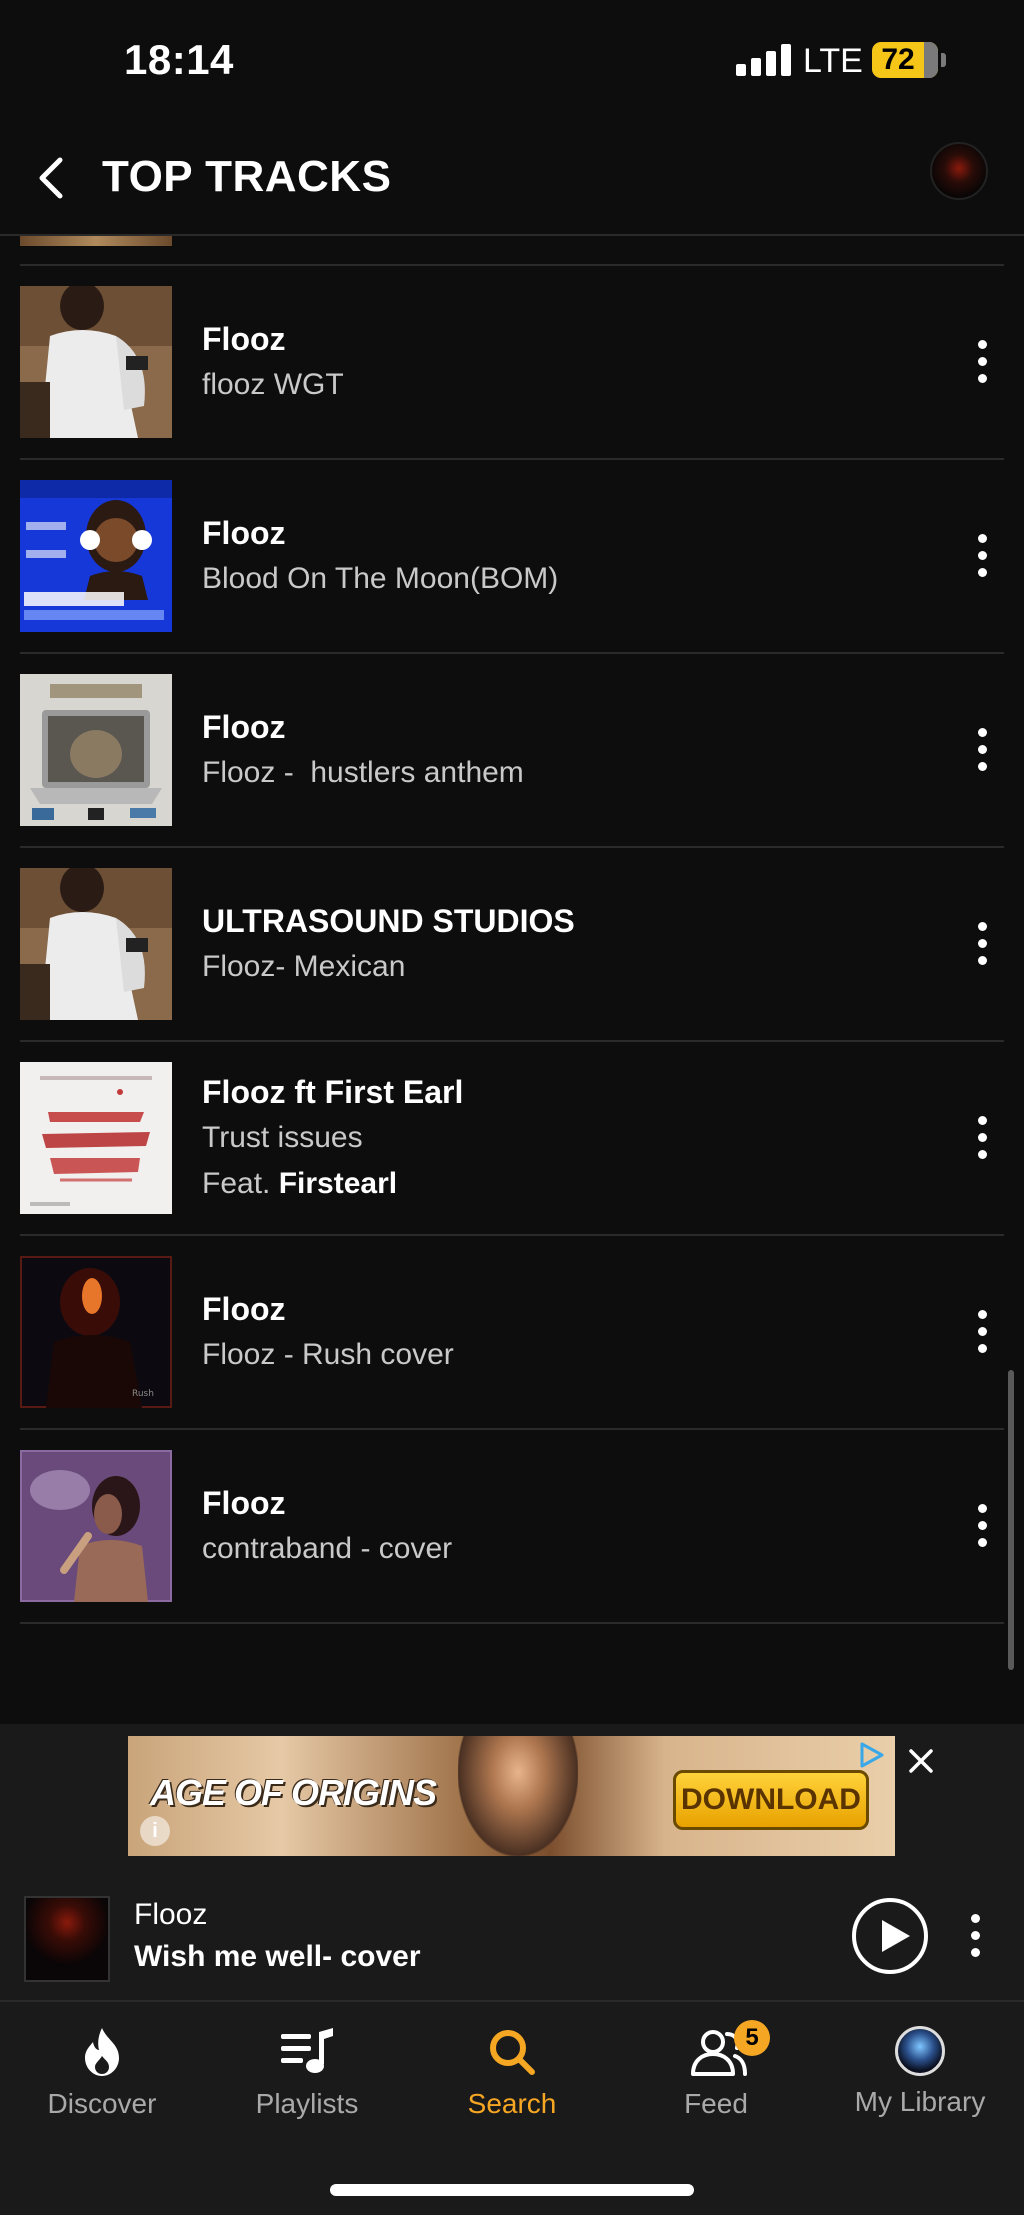 Image resolution: width=1024 pixels, height=2215 pixels. Describe the element at coordinates (898, 59) in the screenshot. I see `battery-level: 72` at that location.